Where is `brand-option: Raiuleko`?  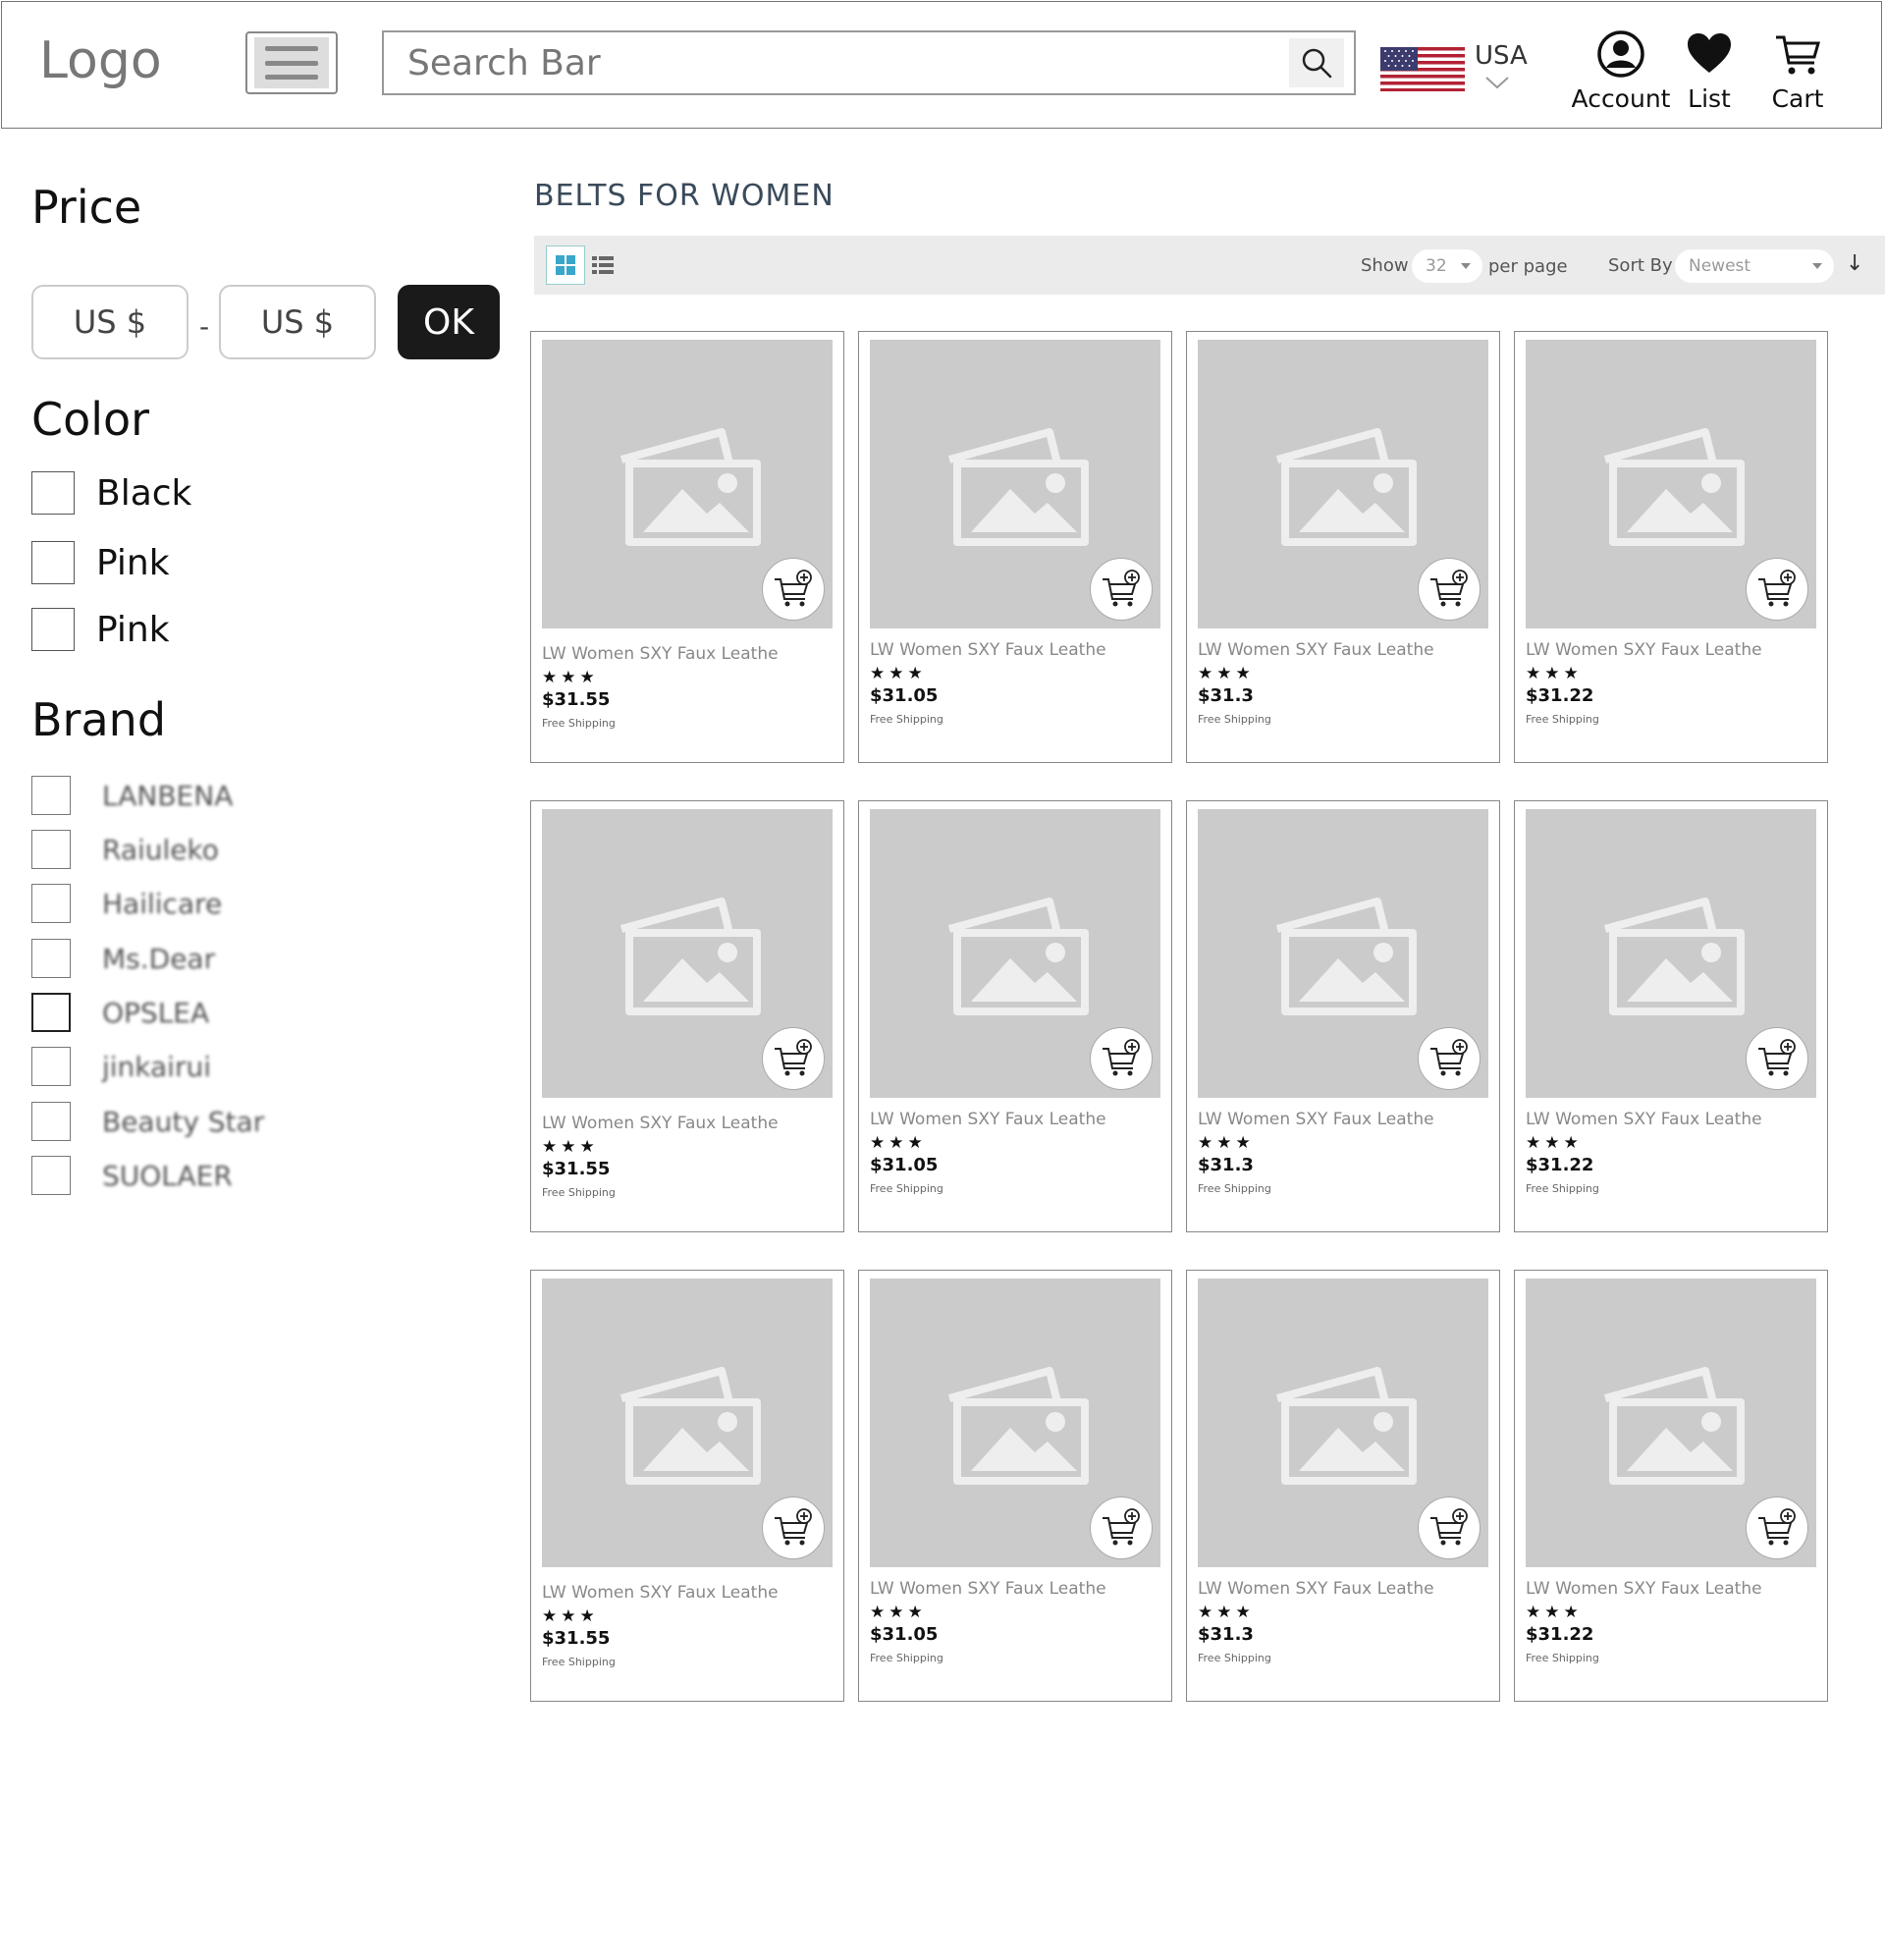 brand-option: Raiuleko is located at coordinates (125, 849).